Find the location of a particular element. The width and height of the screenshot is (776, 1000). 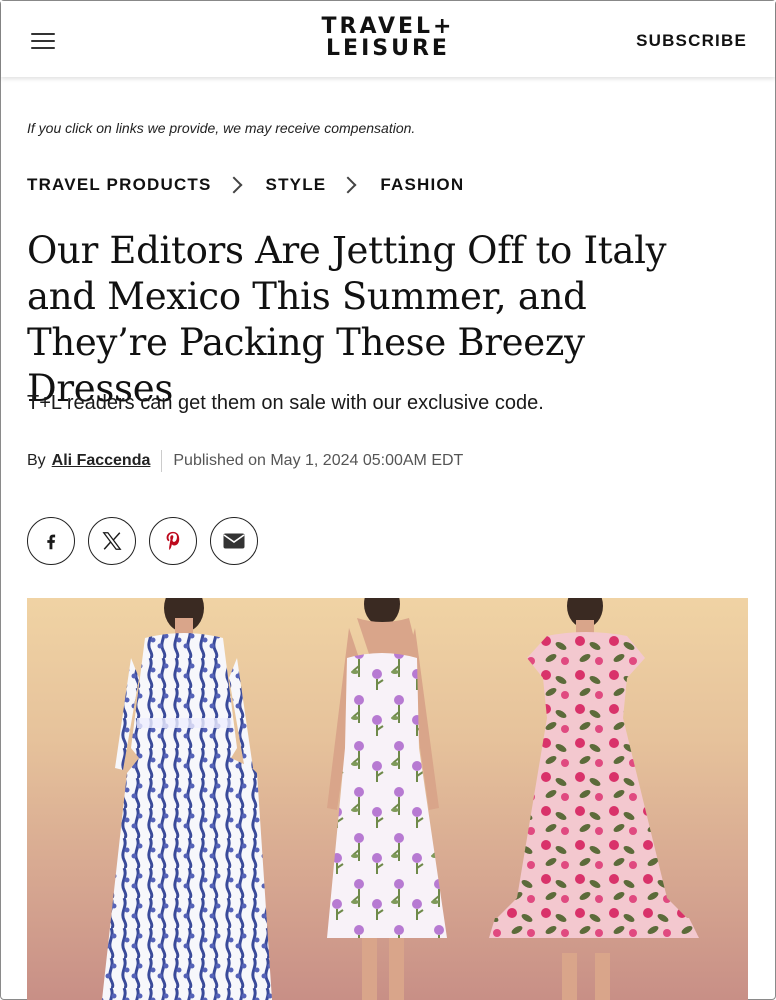

share-bar is located at coordinates (149, 541).